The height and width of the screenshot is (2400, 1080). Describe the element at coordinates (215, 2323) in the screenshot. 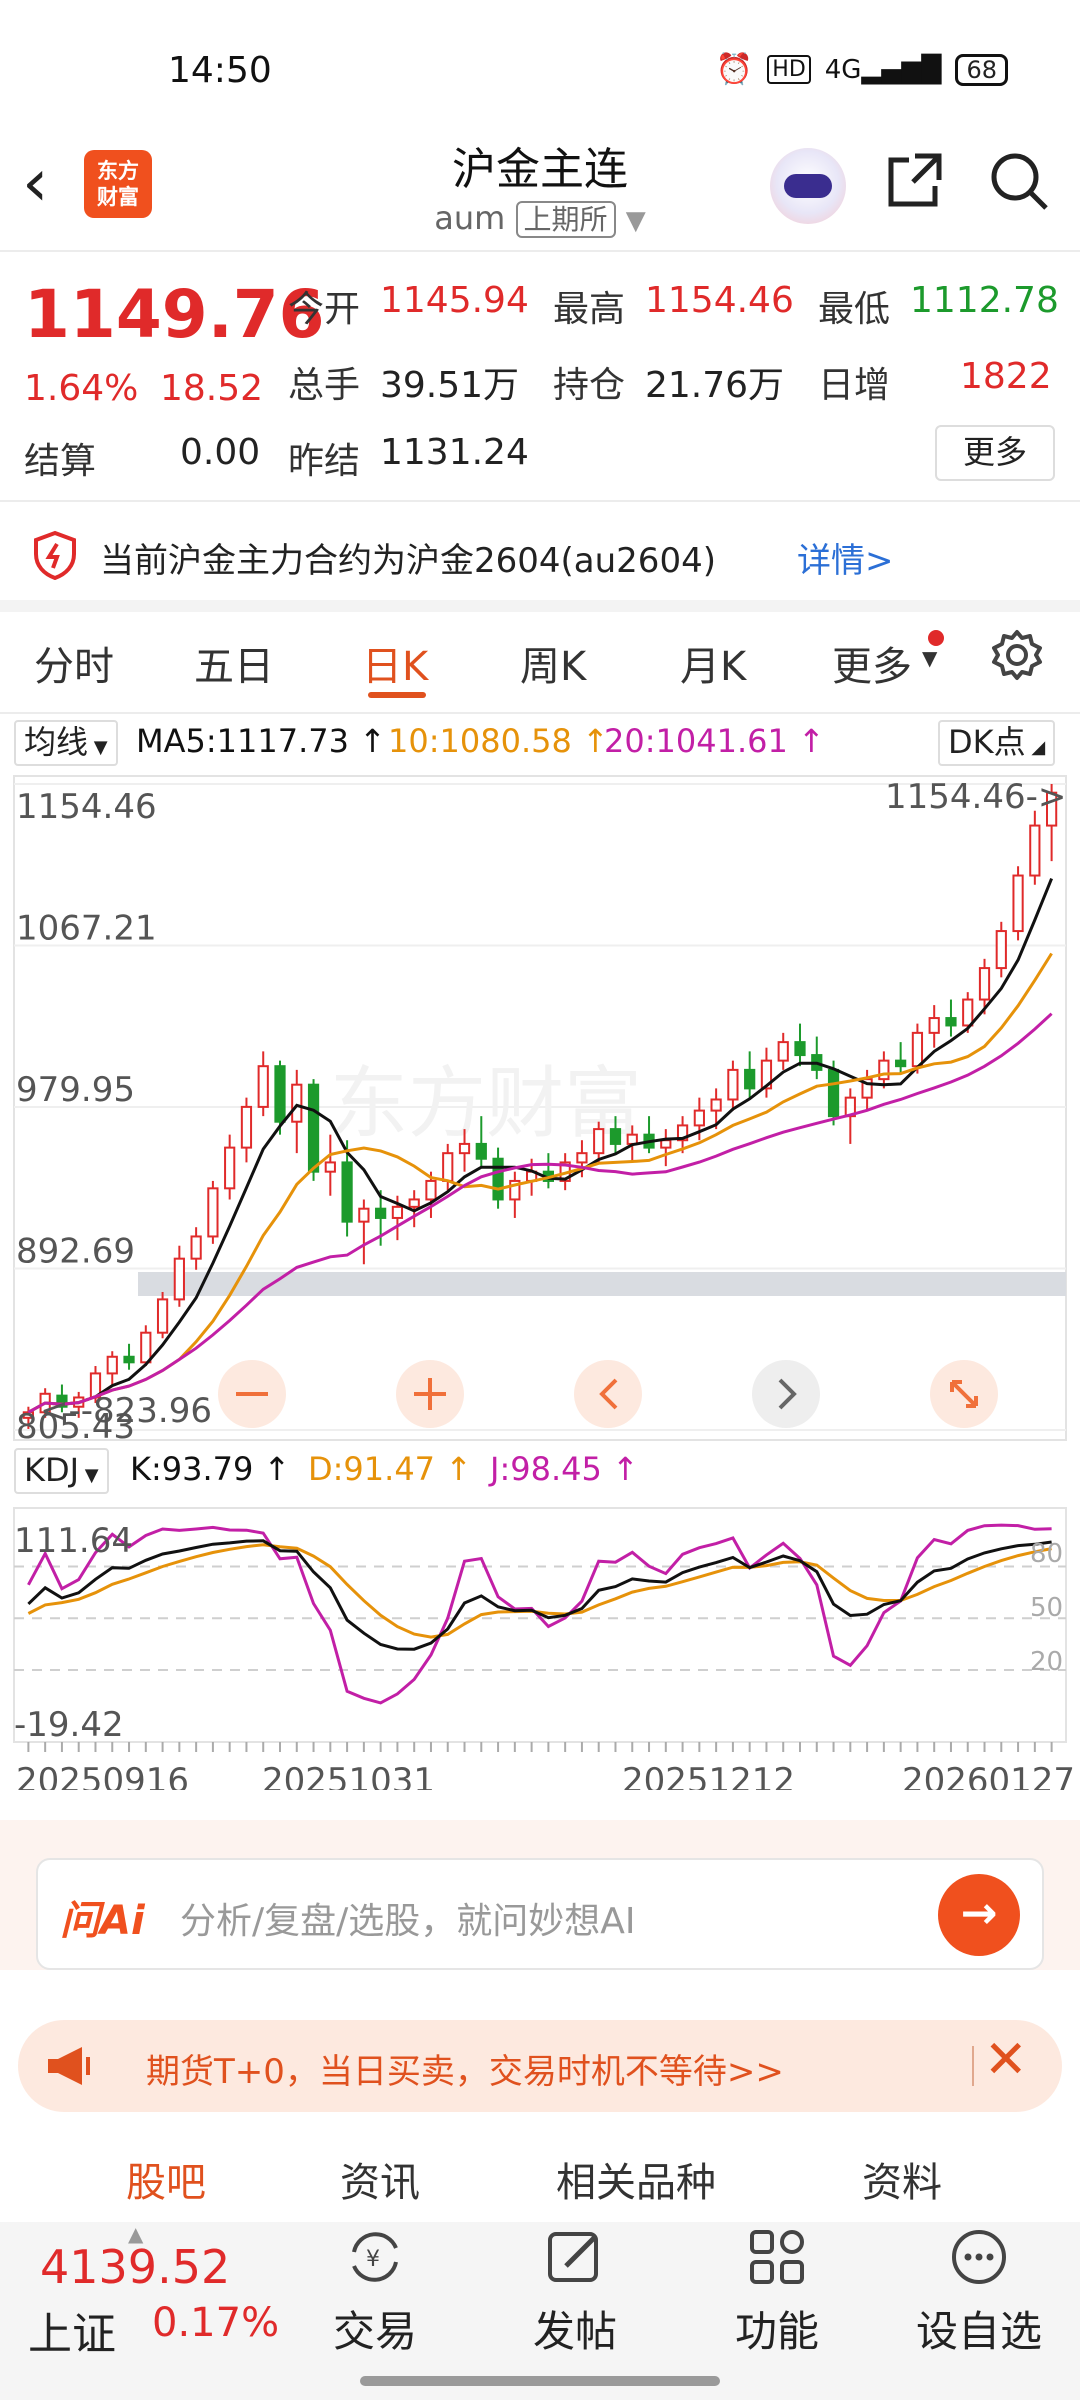

I see `index-percent: 0.17%` at that location.